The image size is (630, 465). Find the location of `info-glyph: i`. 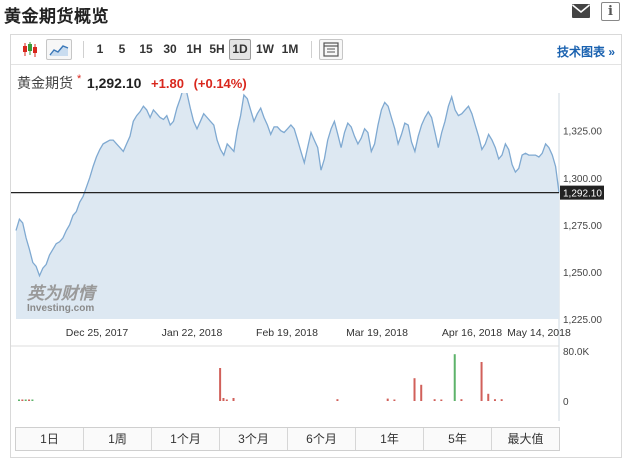

info-glyph: i is located at coordinates (610, 11).